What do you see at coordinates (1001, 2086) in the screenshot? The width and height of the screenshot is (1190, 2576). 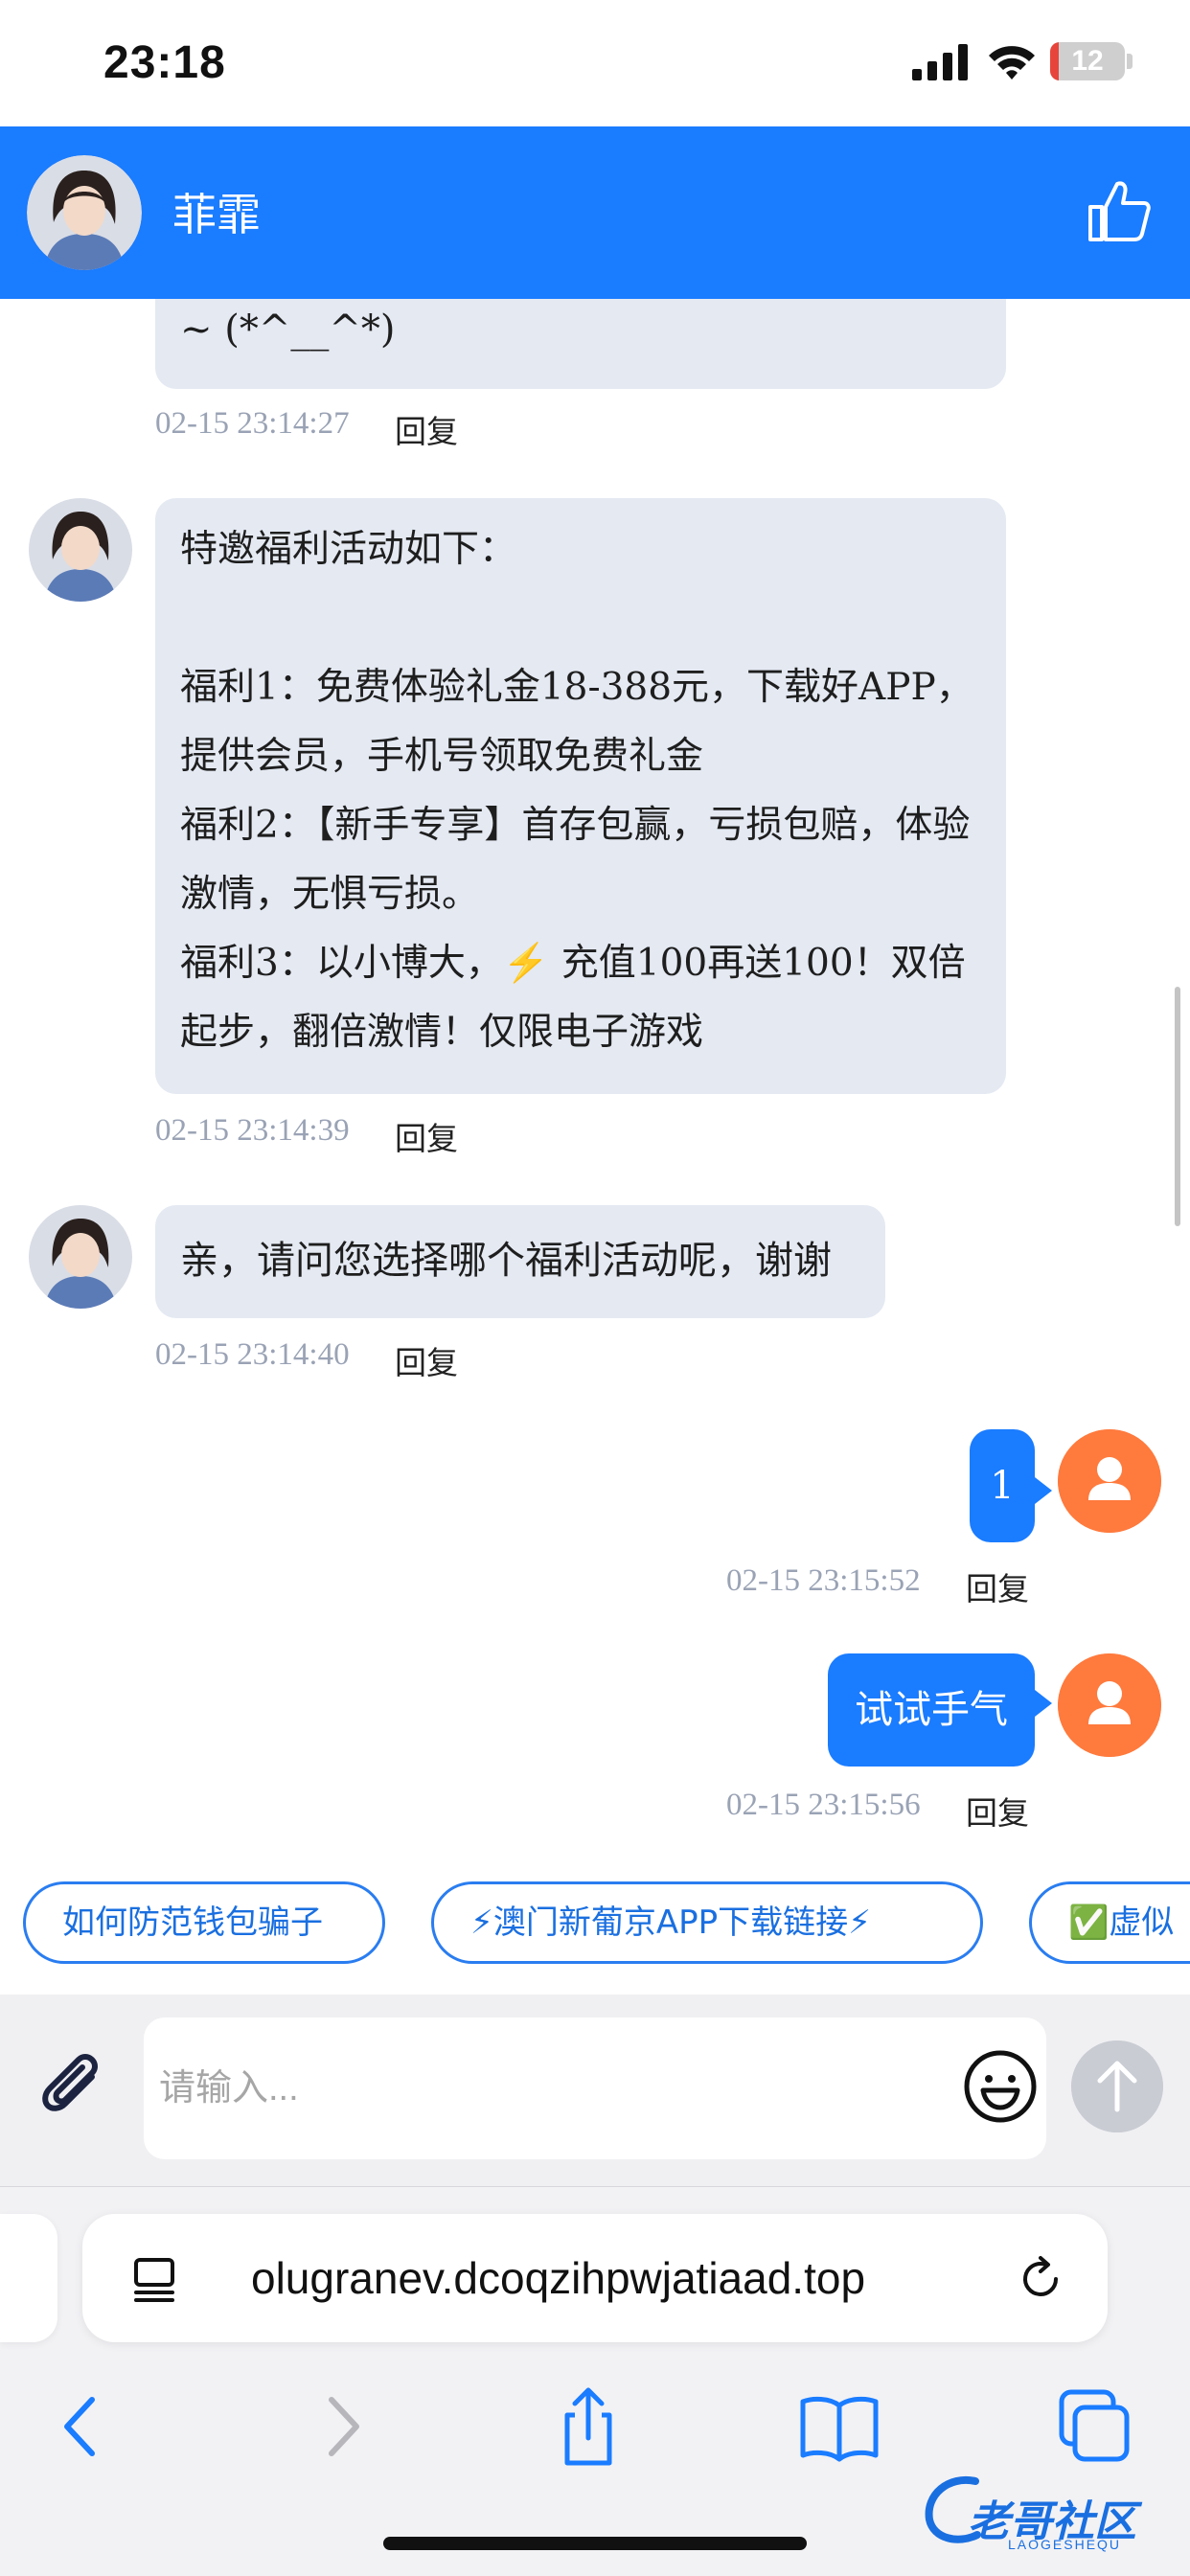 I see `emoji-icon` at bounding box center [1001, 2086].